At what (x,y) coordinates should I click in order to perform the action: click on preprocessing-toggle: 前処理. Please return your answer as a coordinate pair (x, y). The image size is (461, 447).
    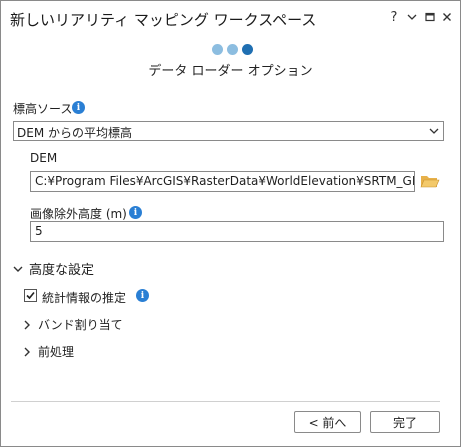
    Looking at the image, I should click on (48, 351).